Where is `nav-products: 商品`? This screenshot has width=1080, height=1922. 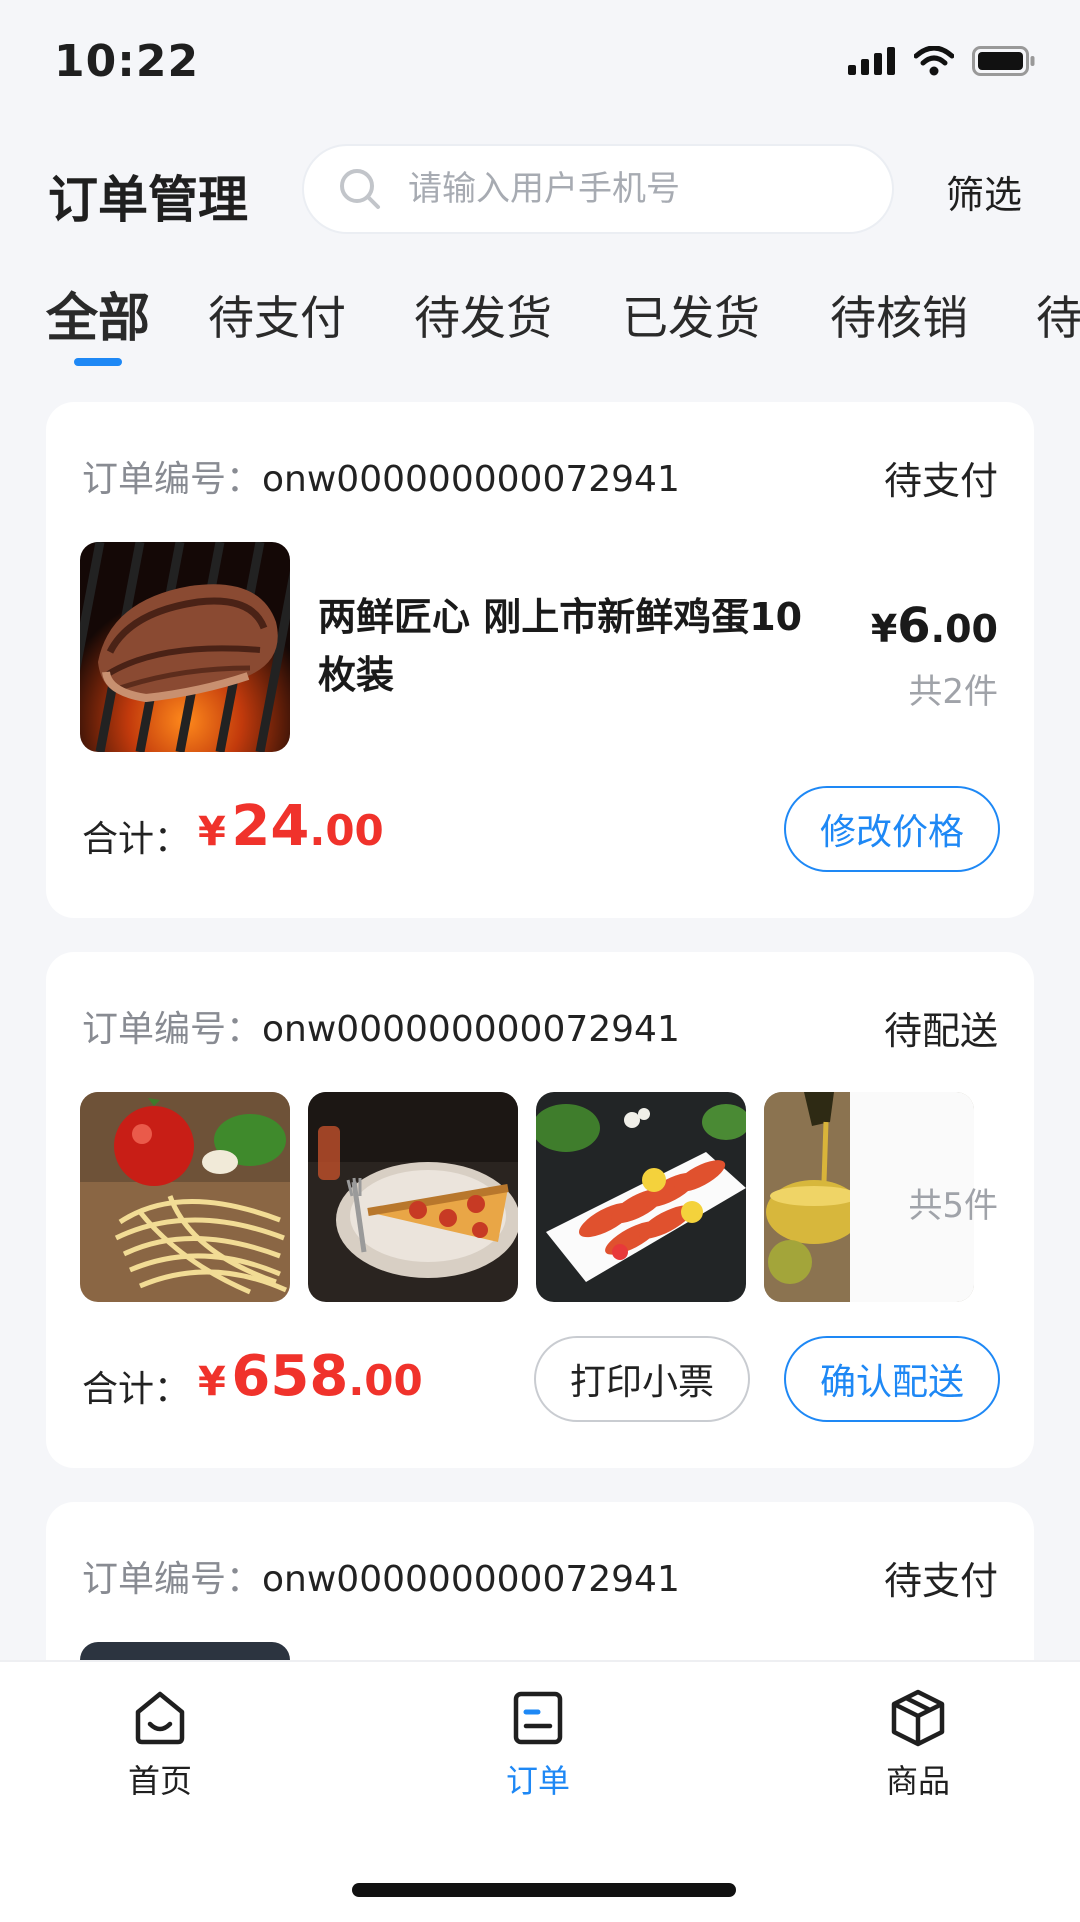
nav-products: 商品 is located at coordinates (918, 1745).